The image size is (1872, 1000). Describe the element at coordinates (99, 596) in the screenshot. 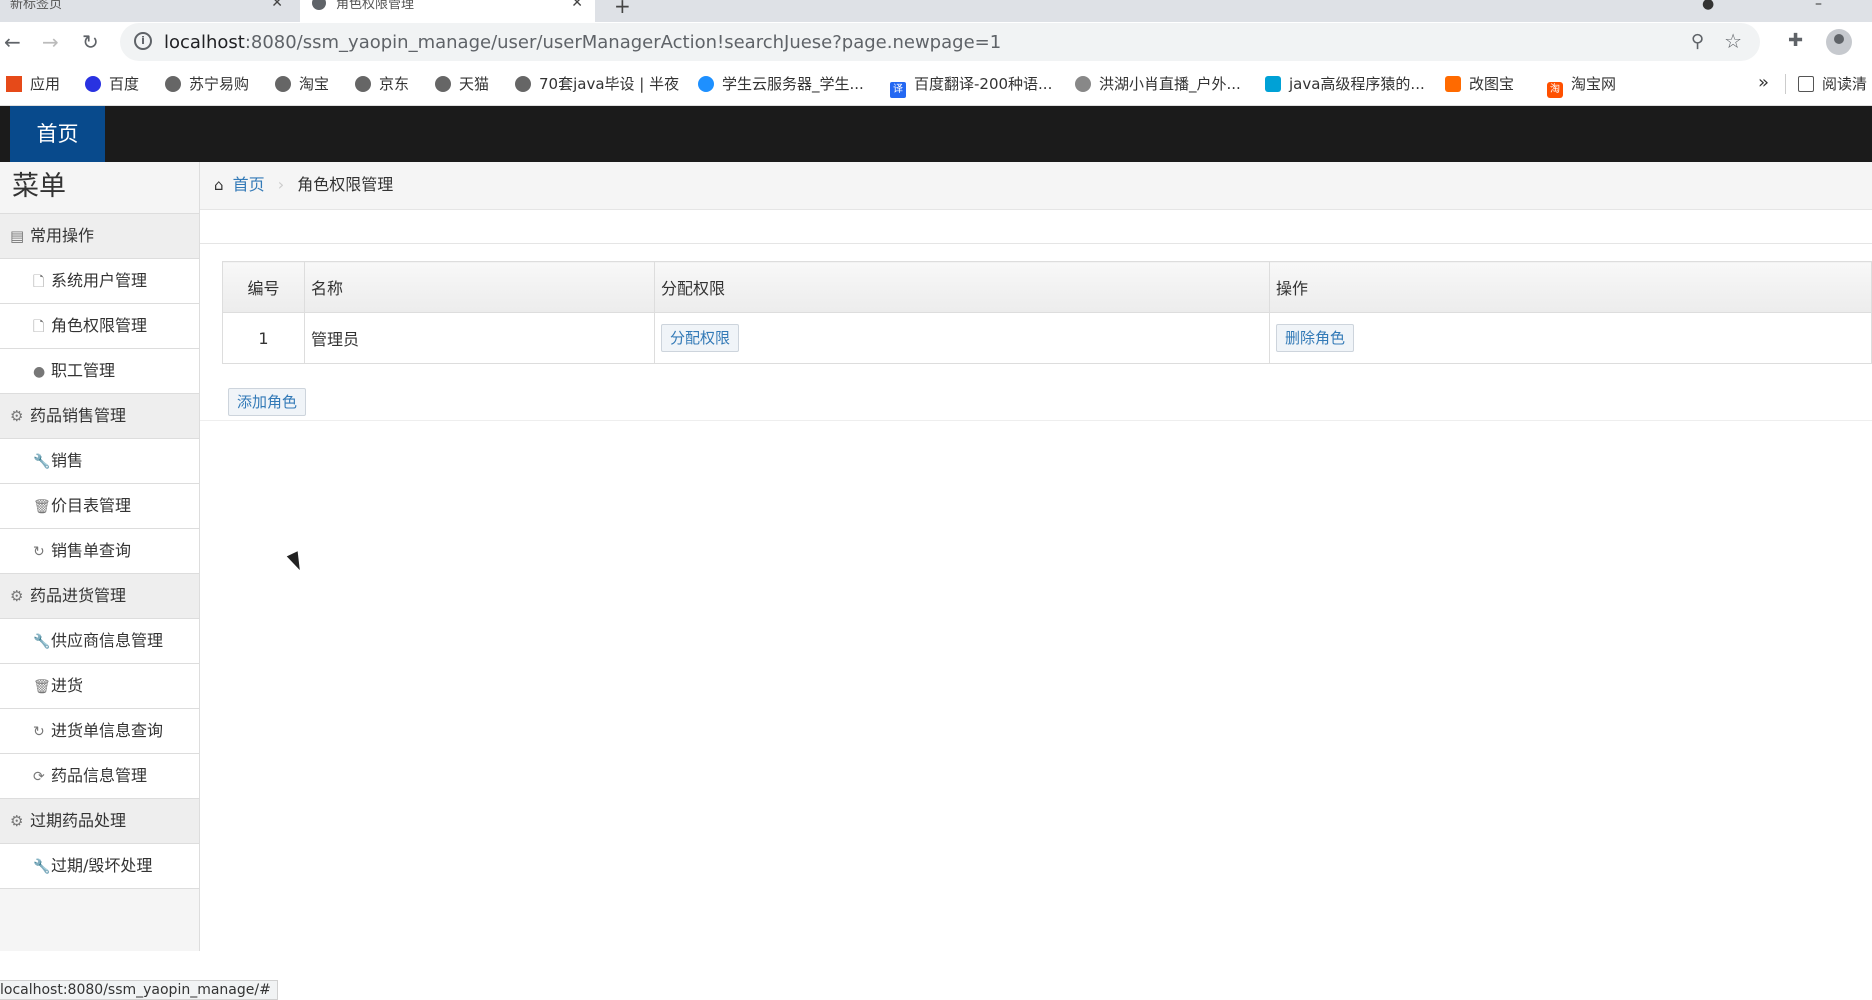

I see `menu-group-purchase: ⚙ 药品进货管理` at that location.